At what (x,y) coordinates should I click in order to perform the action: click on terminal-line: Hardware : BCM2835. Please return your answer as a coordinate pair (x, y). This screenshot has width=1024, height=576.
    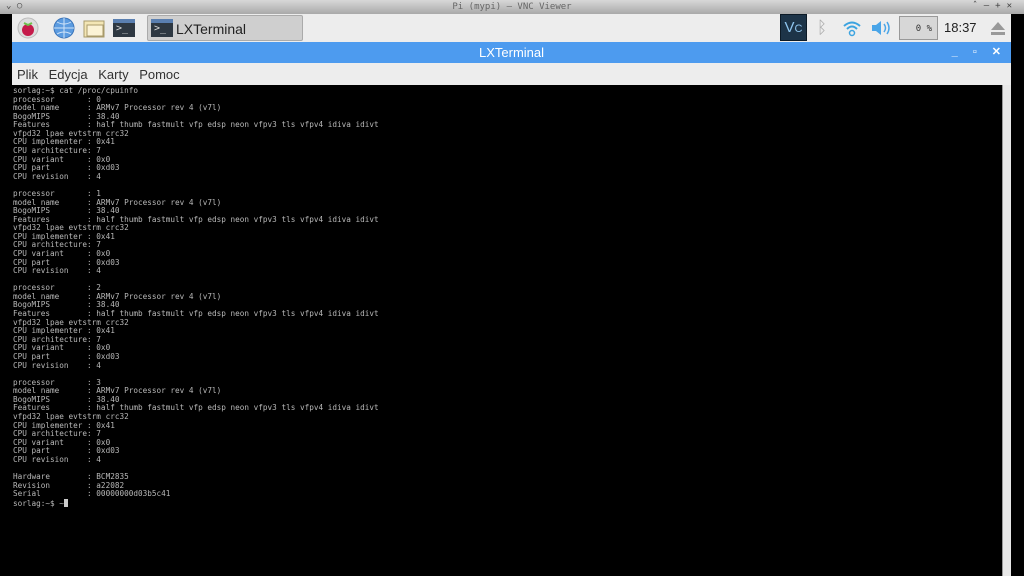
    Looking at the image, I should click on (71, 477).